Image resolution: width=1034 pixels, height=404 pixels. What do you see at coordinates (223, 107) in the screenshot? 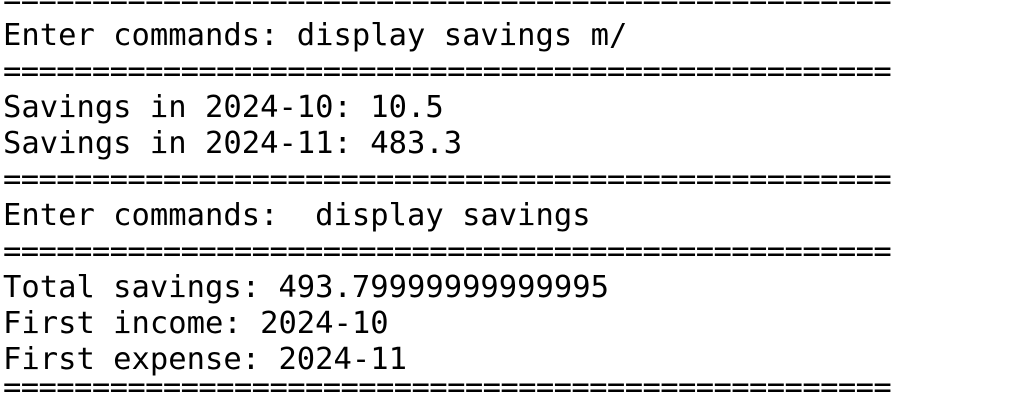
I see `output-line: Savings in 2024-10: 10.5` at bounding box center [223, 107].